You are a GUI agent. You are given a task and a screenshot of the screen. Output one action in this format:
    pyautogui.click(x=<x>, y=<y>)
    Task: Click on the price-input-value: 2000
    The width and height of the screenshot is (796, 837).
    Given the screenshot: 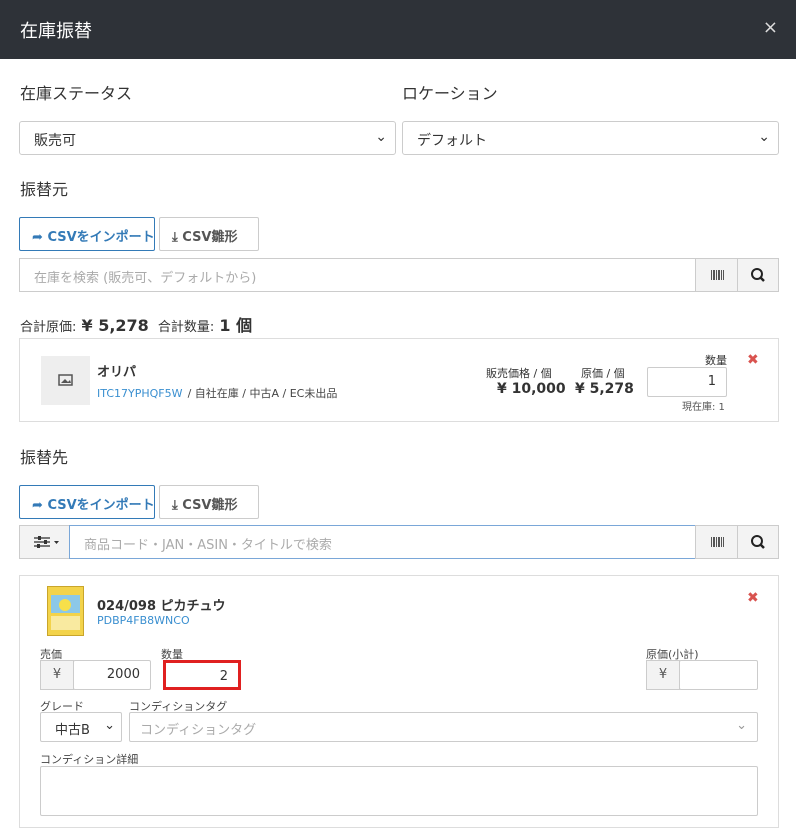 What is the action you would take?
    pyautogui.click(x=123, y=674)
    